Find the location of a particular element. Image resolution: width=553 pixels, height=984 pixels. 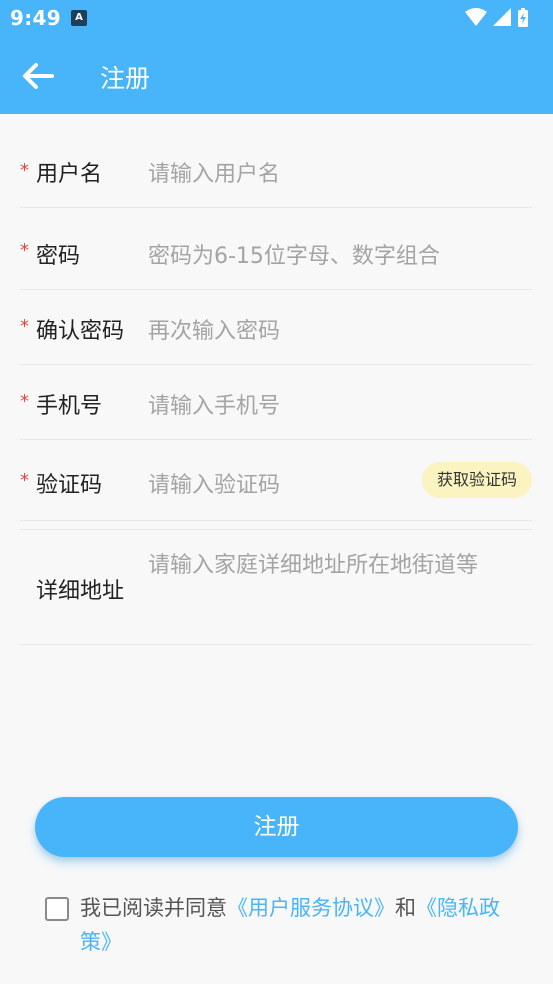

confirm-password-row: * 确认密码 再次输入密码 is located at coordinates (276, 327).